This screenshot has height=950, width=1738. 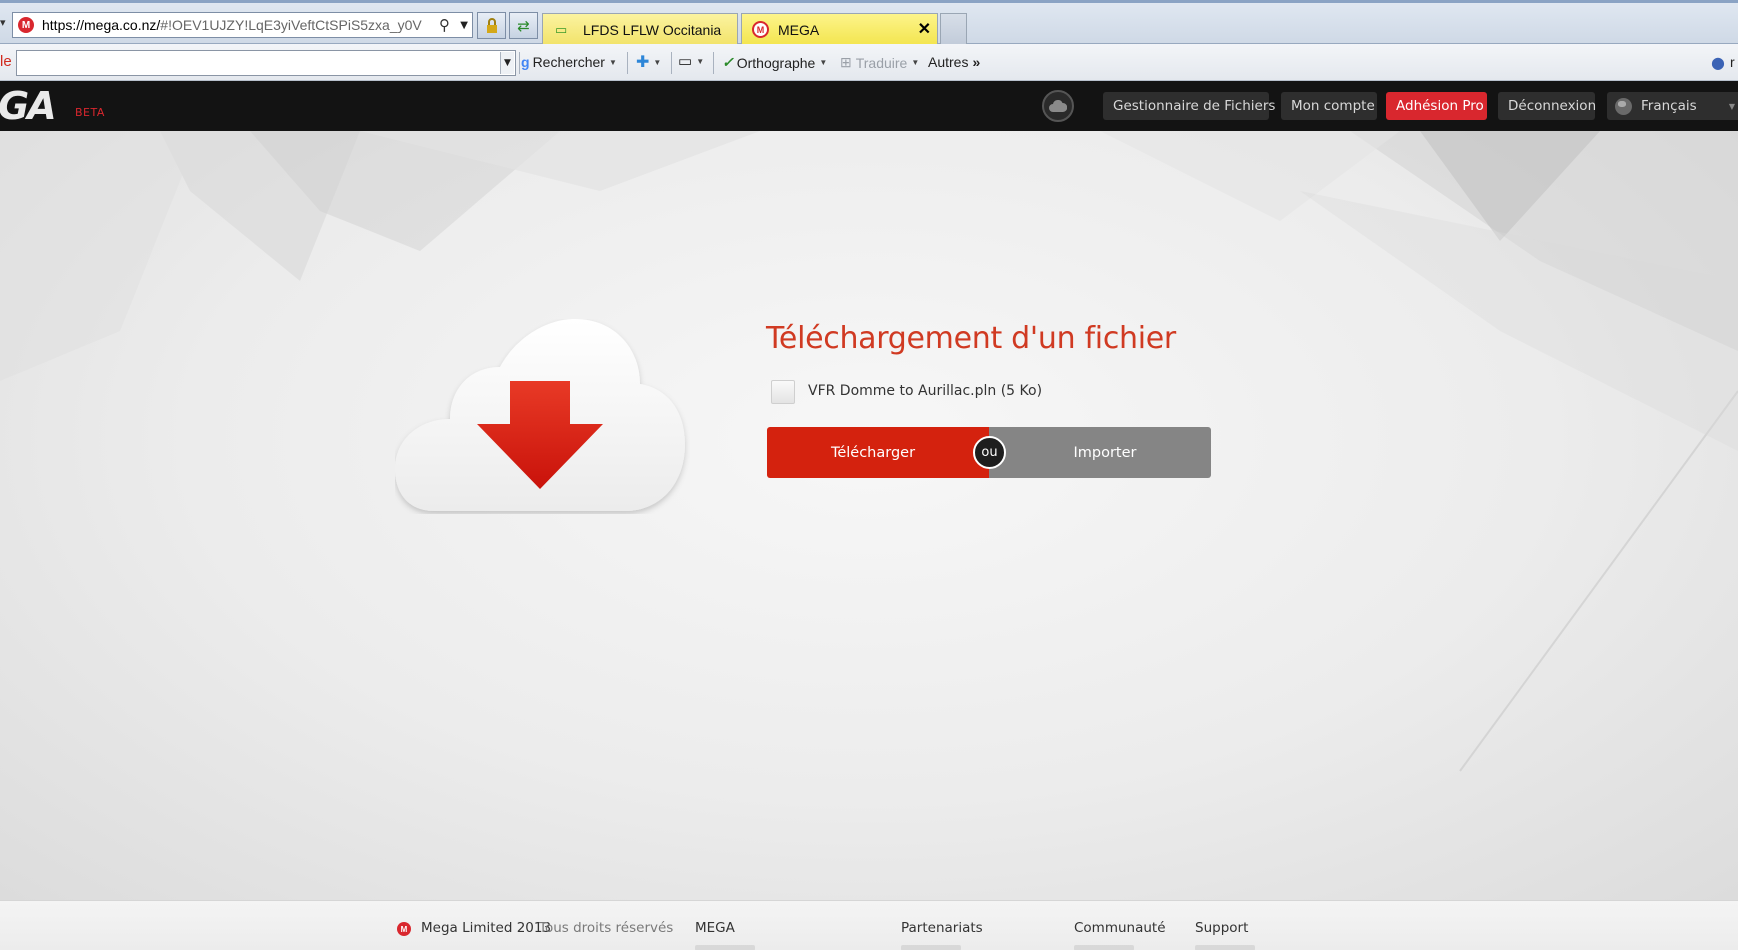 What do you see at coordinates (878, 452) in the screenshot?
I see `download-button: Télécharger` at bounding box center [878, 452].